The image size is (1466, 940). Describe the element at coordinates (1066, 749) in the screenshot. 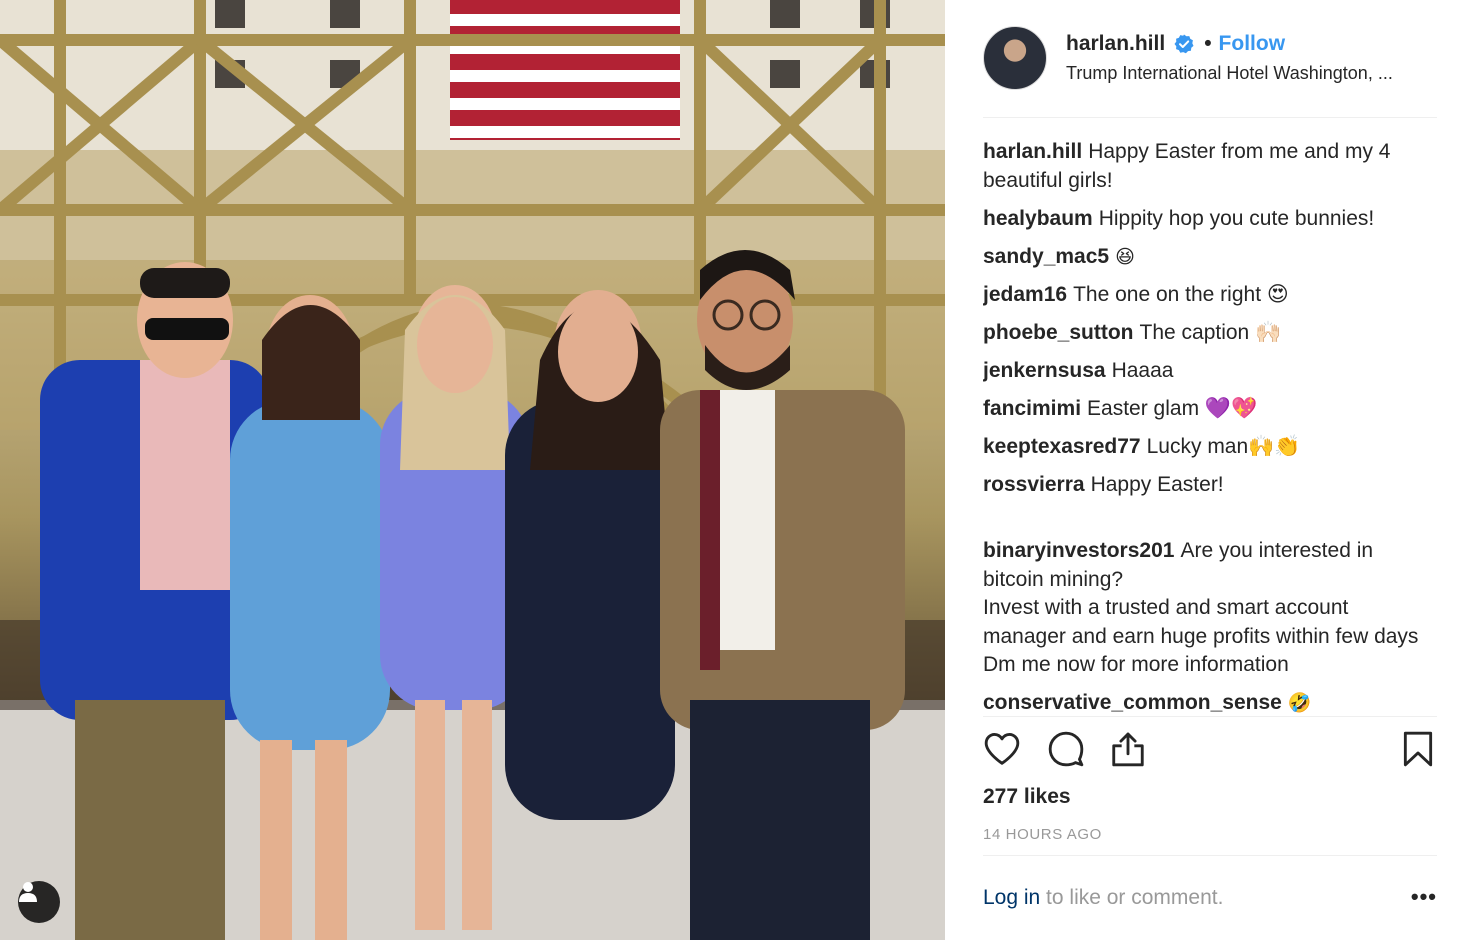

I see `comment-icon` at that location.